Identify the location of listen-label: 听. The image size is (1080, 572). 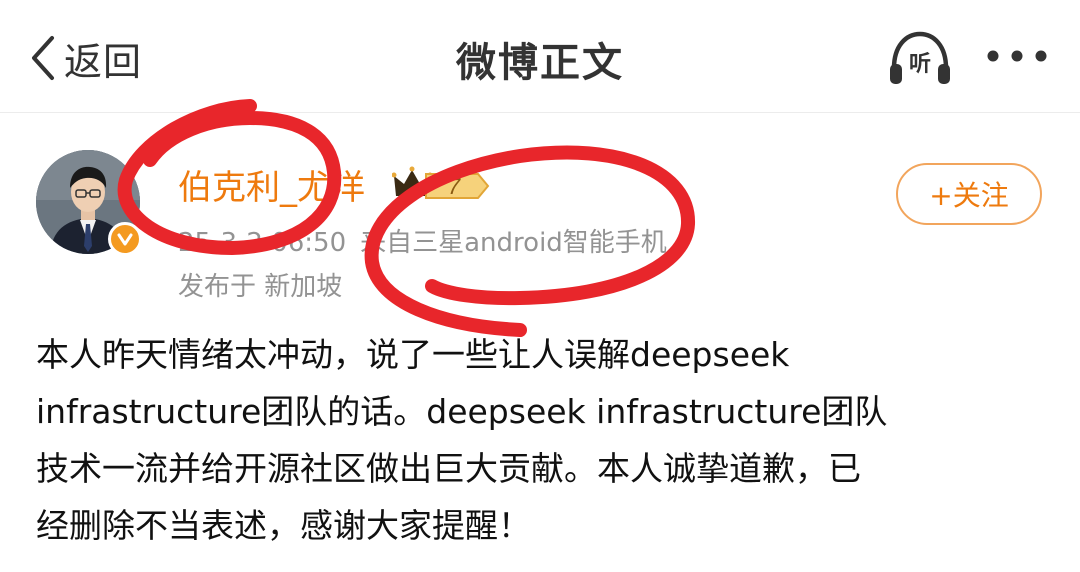
(919, 64).